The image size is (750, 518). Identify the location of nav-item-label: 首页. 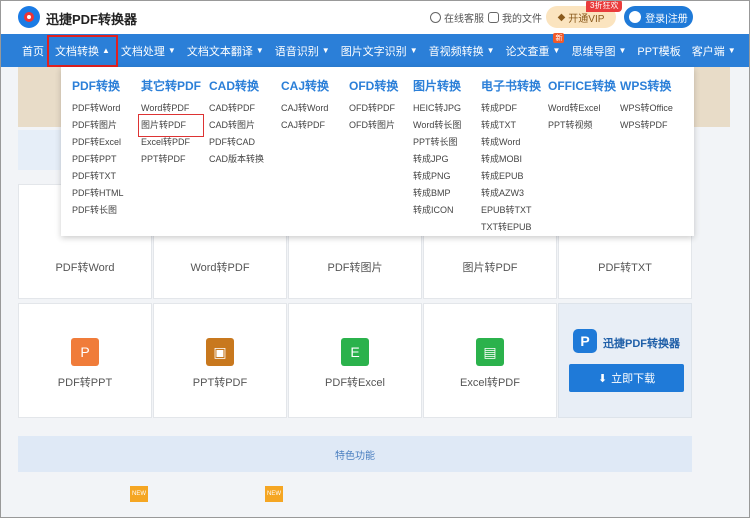
(33, 51).